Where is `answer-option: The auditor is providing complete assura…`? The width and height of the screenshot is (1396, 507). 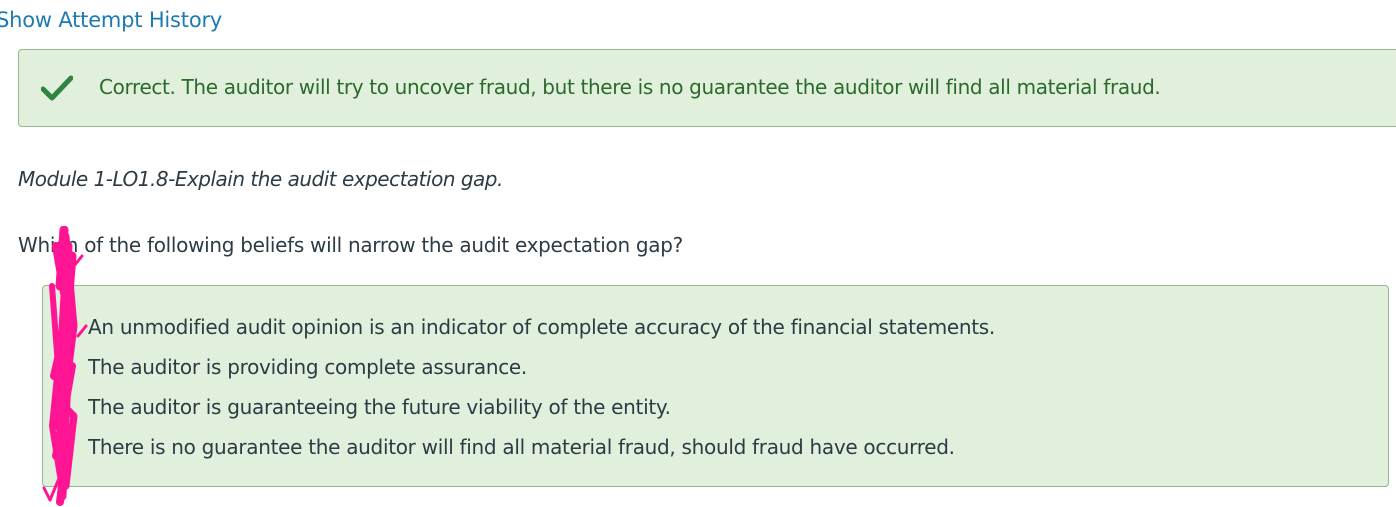 answer-option: The auditor is providing complete assura… is located at coordinates (307, 367).